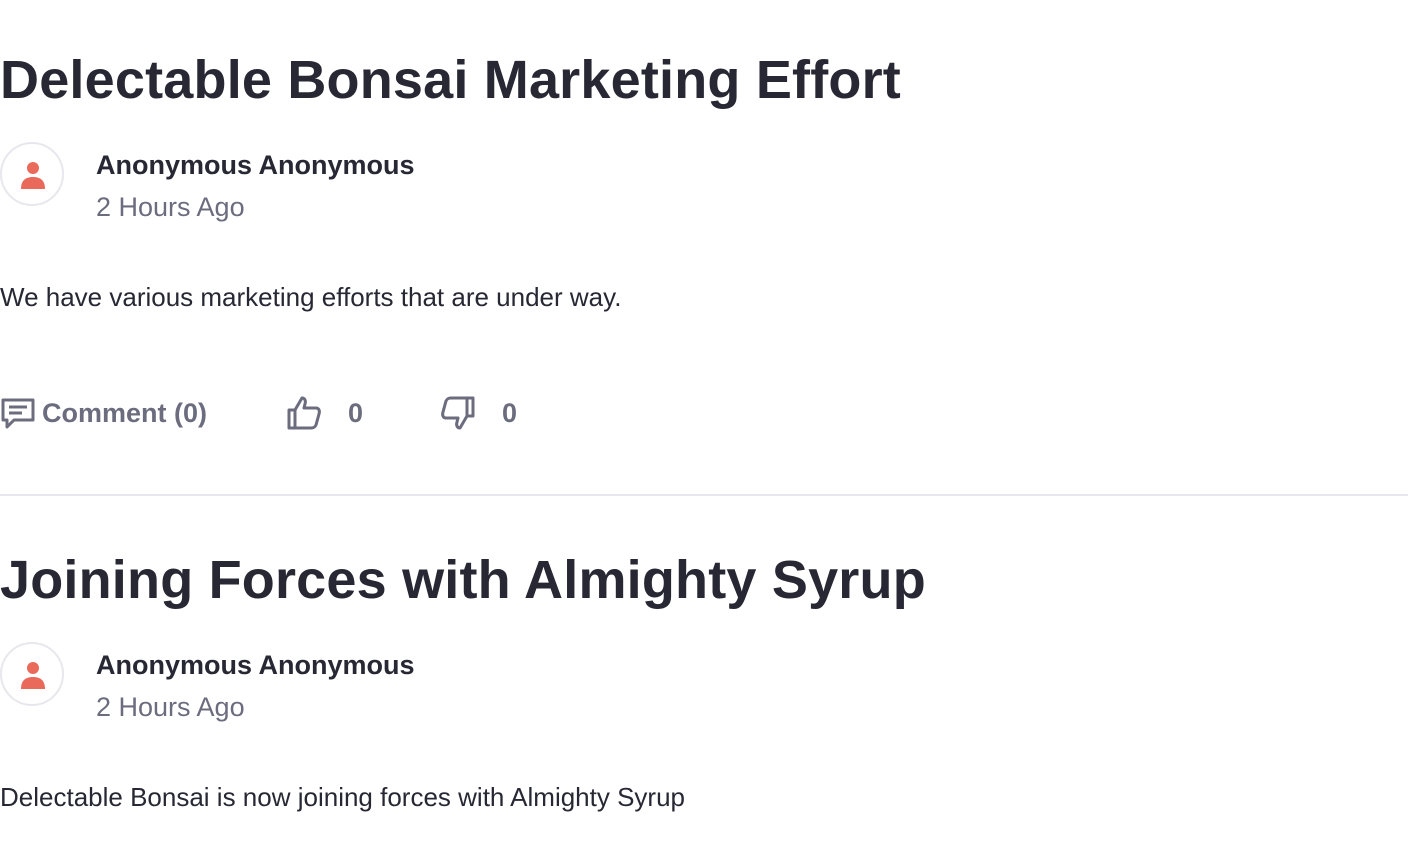 The height and width of the screenshot is (868, 1408). Describe the element at coordinates (510, 412) in the screenshot. I see `dislike-count: 0` at that location.